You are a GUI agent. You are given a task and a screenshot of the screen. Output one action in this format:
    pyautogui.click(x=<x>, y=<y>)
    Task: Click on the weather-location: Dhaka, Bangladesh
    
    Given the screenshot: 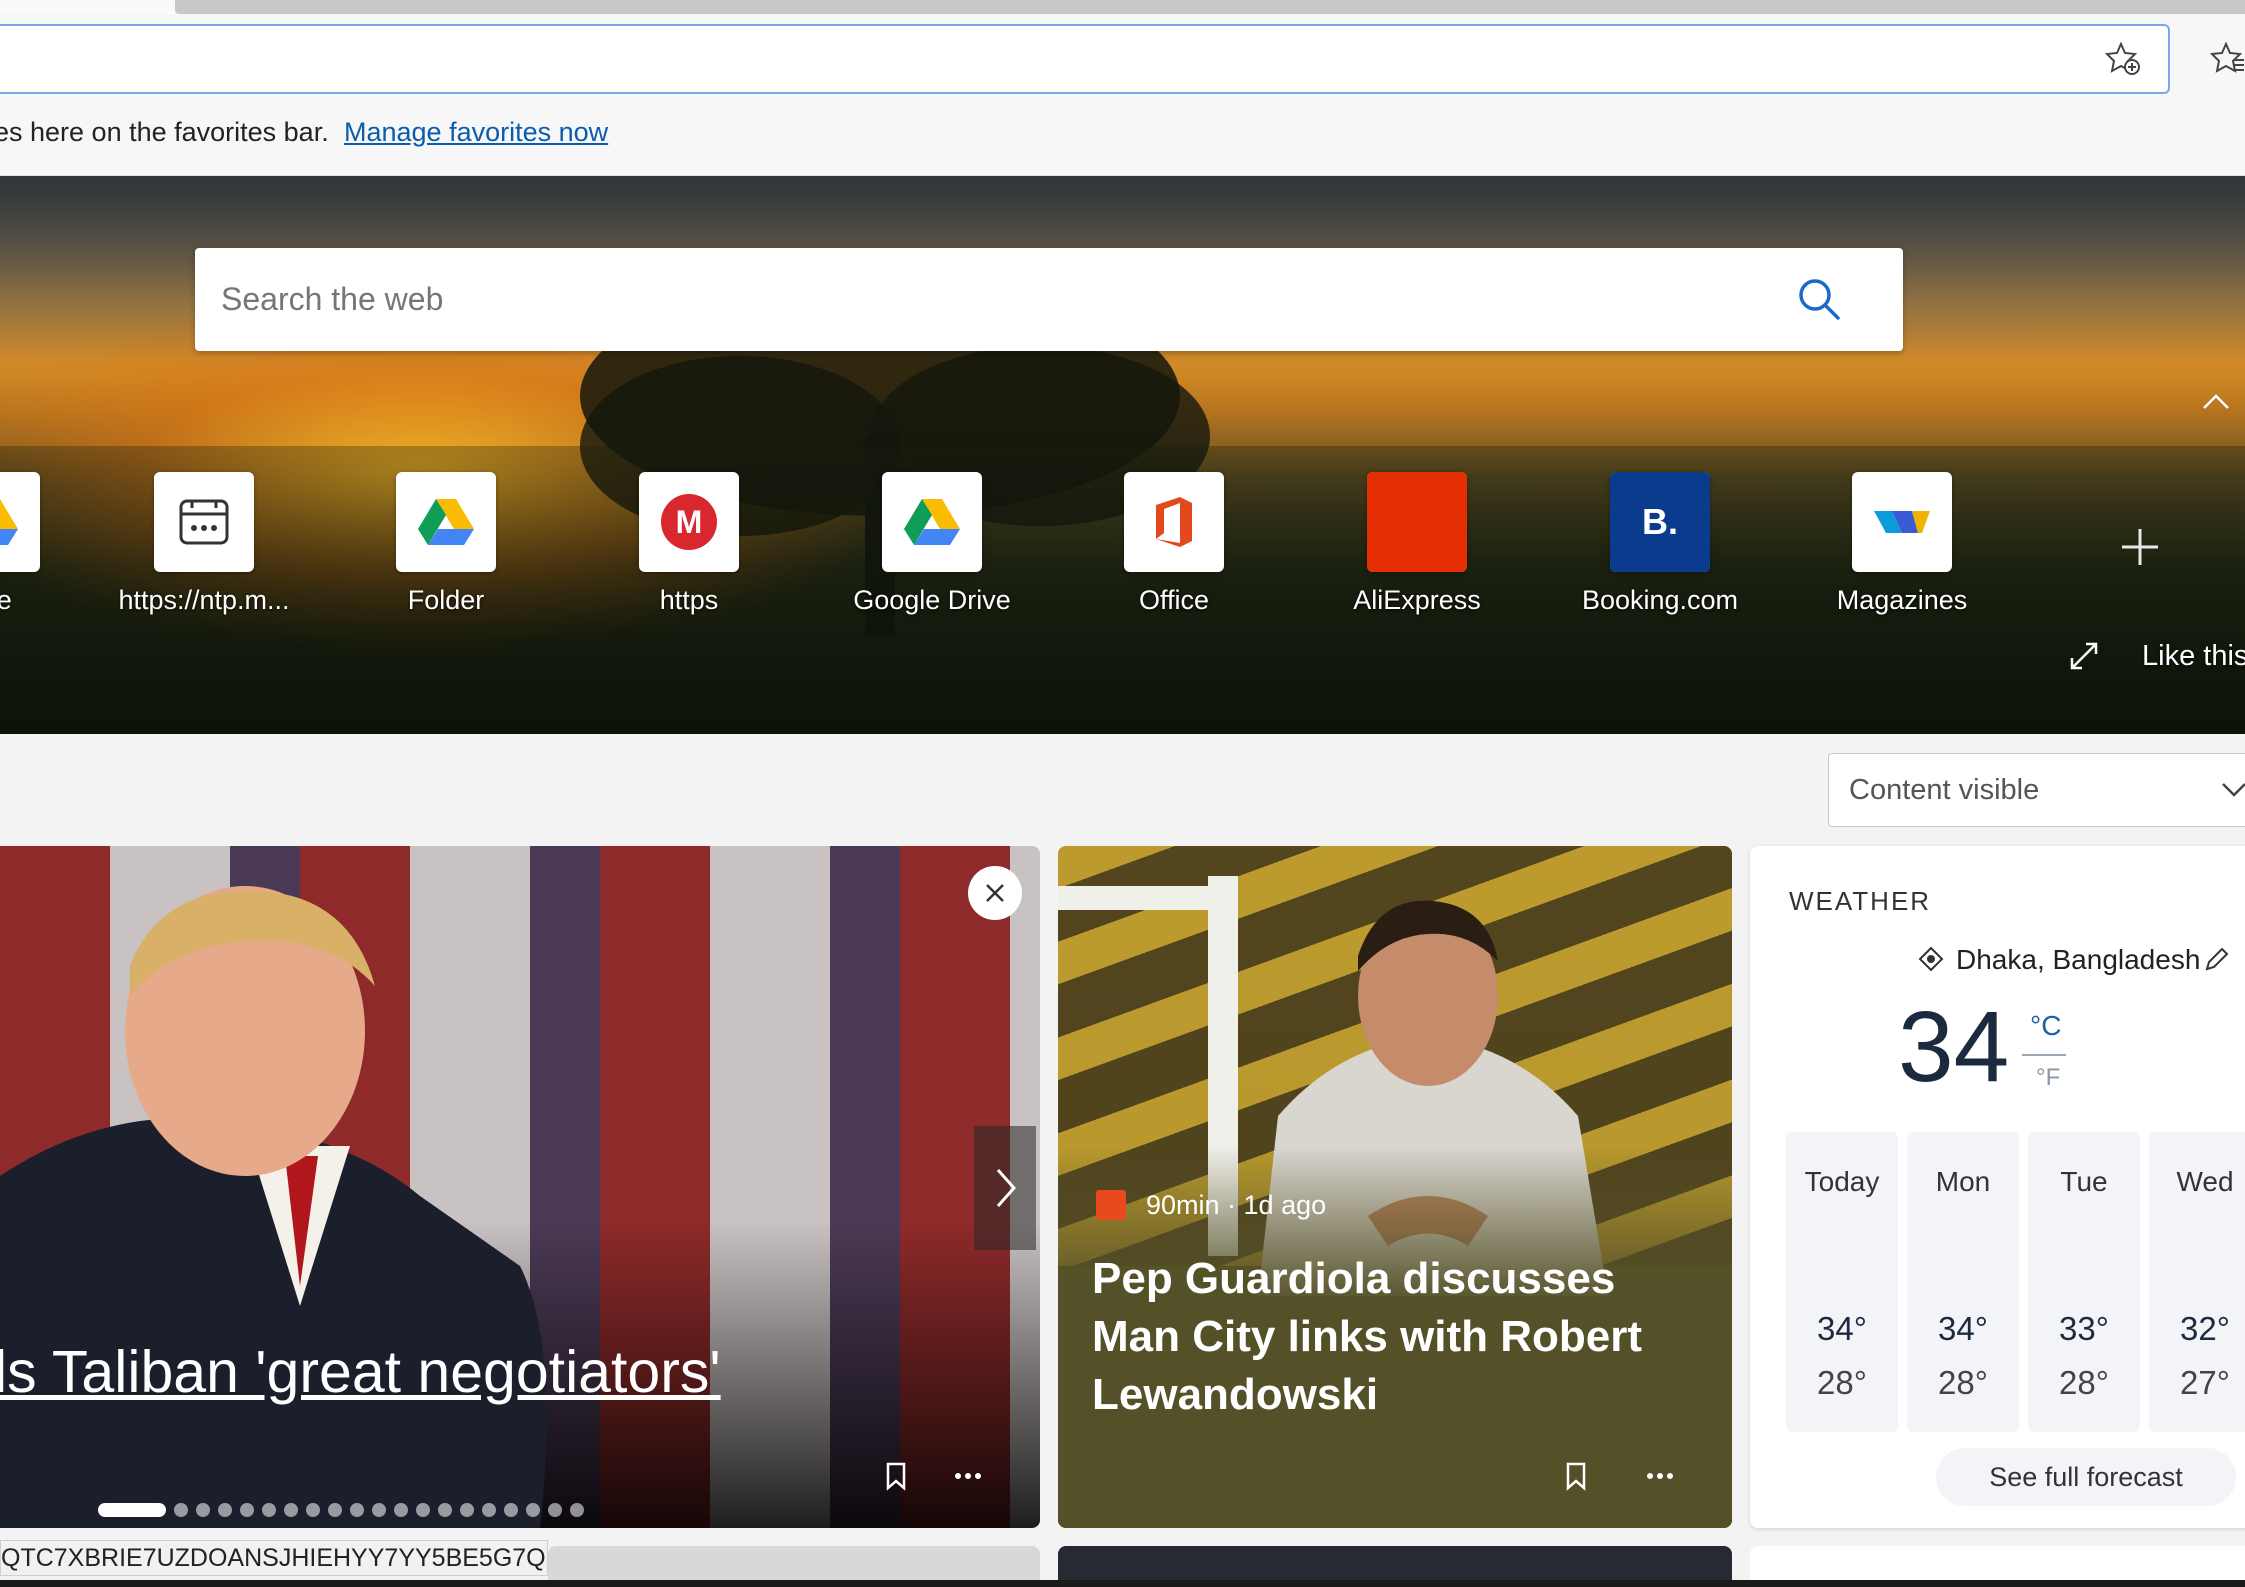 What is the action you would take?
    pyautogui.click(x=2078, y=960)
    